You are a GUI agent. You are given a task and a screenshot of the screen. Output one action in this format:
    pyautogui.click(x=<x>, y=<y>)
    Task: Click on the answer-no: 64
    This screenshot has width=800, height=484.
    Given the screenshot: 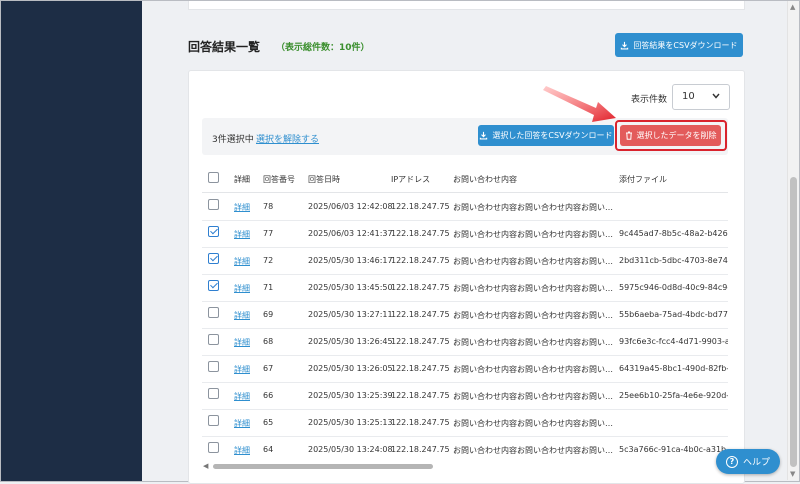 What is the action you would take?
    pyautogui.click(x=268, y=449)
    